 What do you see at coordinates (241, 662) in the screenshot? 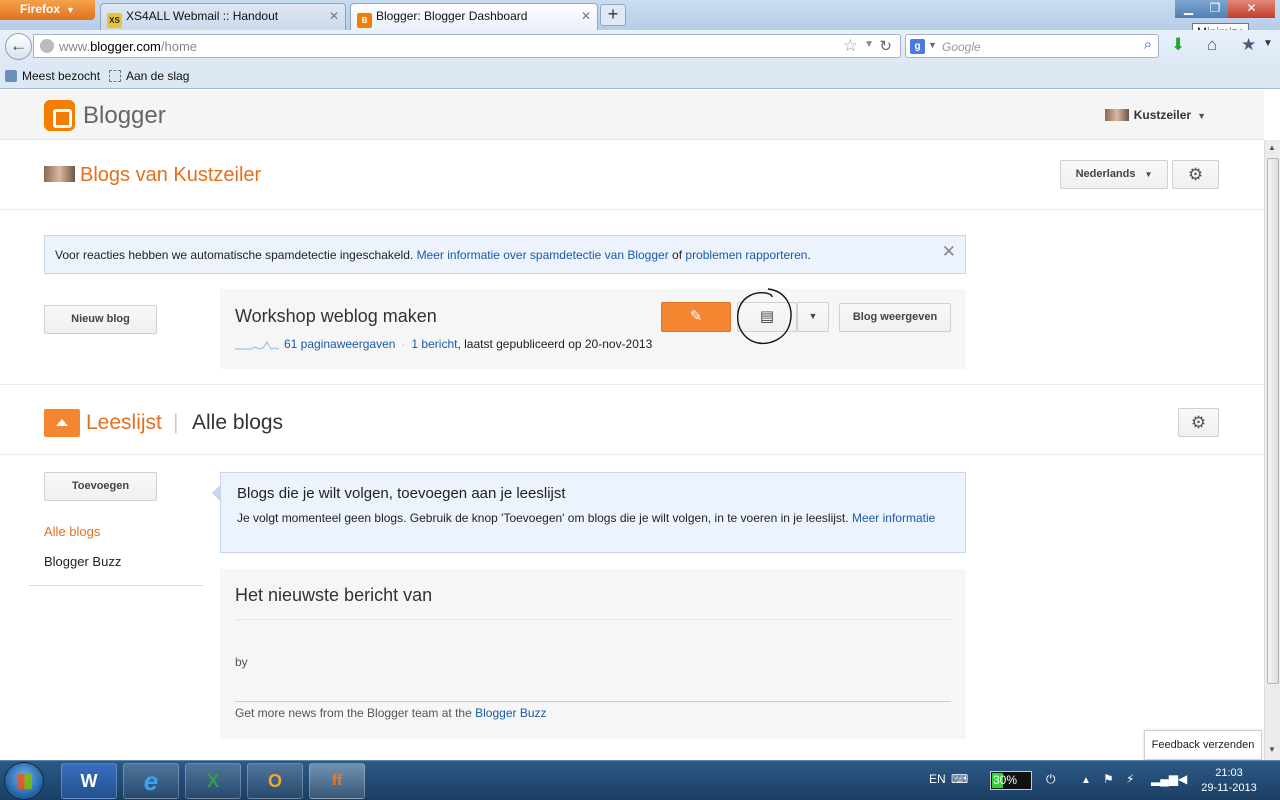
I see `post-author: by` at bounding box center [241, 662].